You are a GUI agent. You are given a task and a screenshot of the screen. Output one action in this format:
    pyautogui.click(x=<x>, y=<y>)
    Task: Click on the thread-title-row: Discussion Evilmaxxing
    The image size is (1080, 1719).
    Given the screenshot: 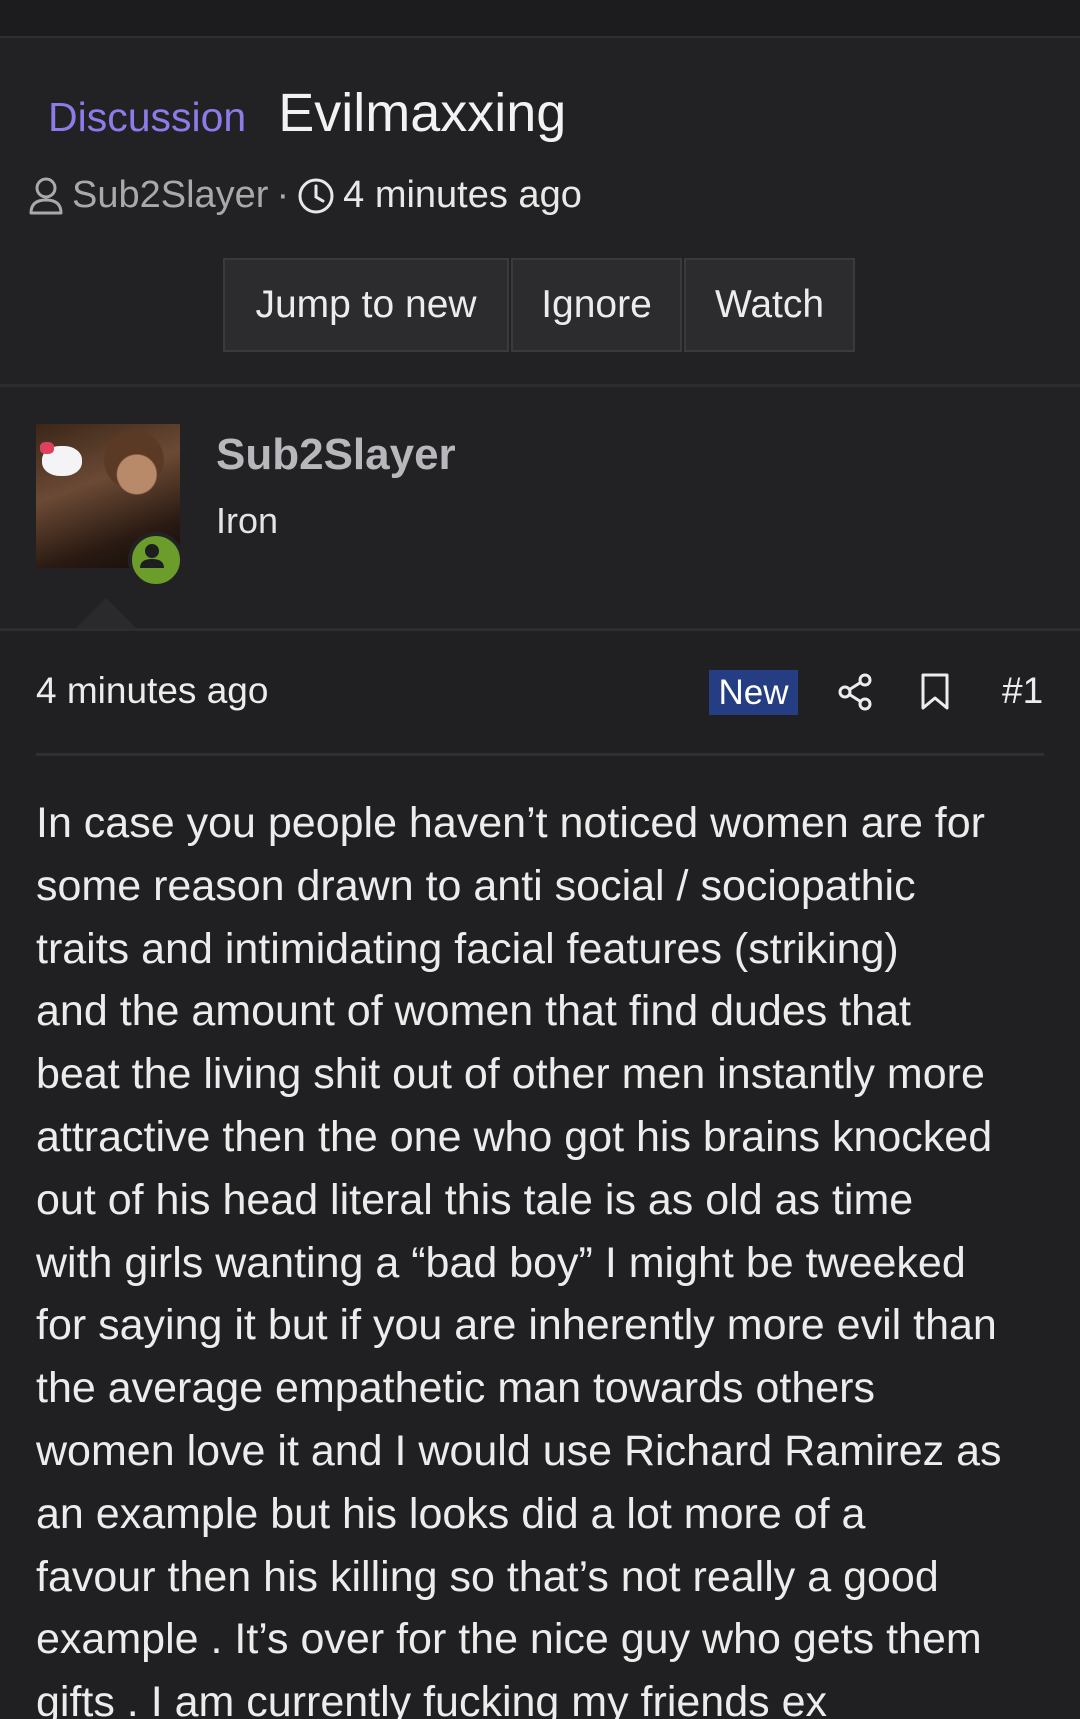 What is the action you would take?
    pyautogui.click(x=307, y=113)
    